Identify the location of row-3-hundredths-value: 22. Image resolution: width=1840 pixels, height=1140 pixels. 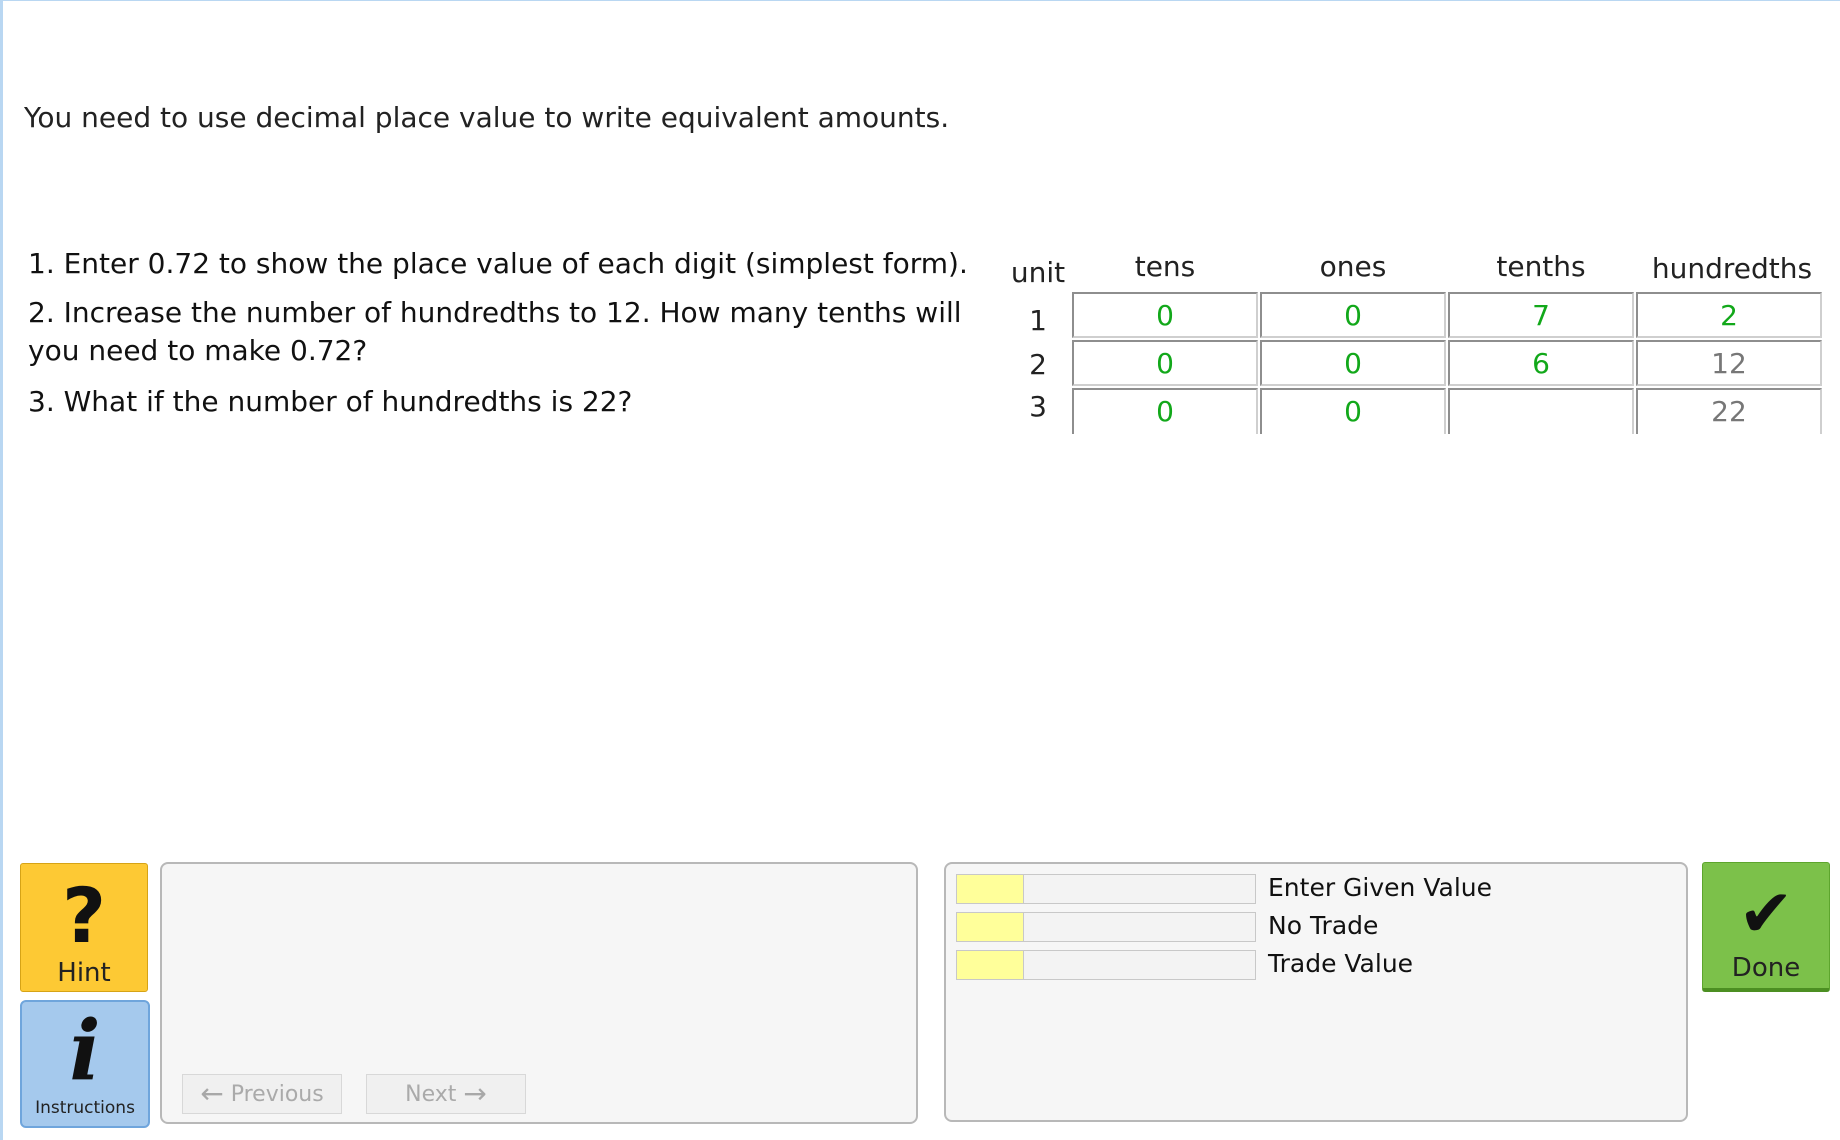
(1729, 411).